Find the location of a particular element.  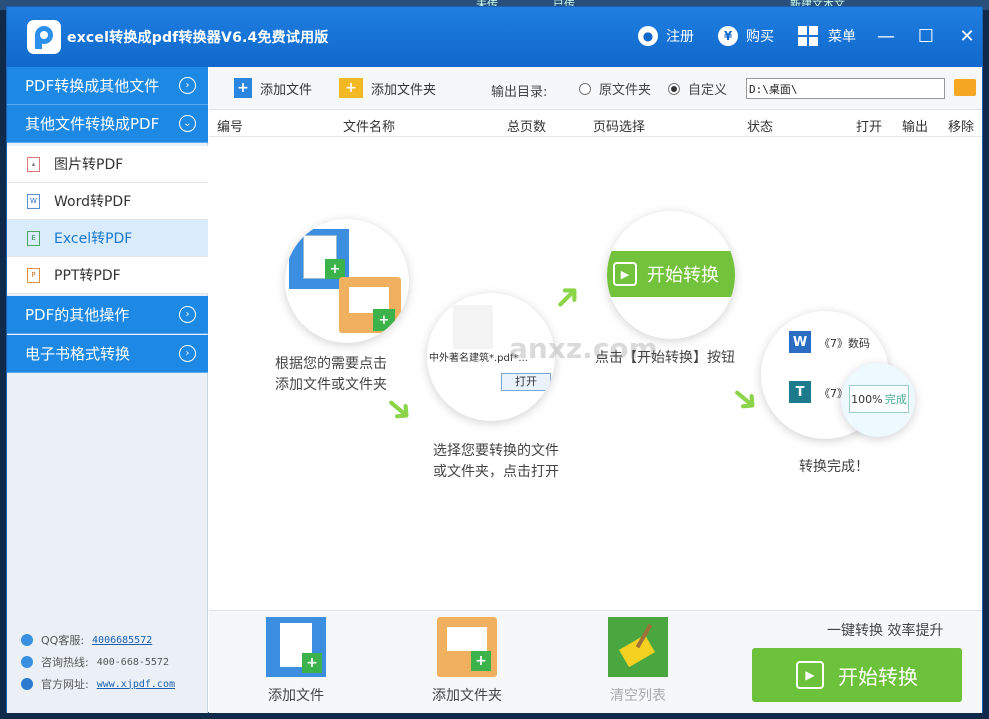

website-link: www.xjpdf.com is located at coordinates (136, 684).